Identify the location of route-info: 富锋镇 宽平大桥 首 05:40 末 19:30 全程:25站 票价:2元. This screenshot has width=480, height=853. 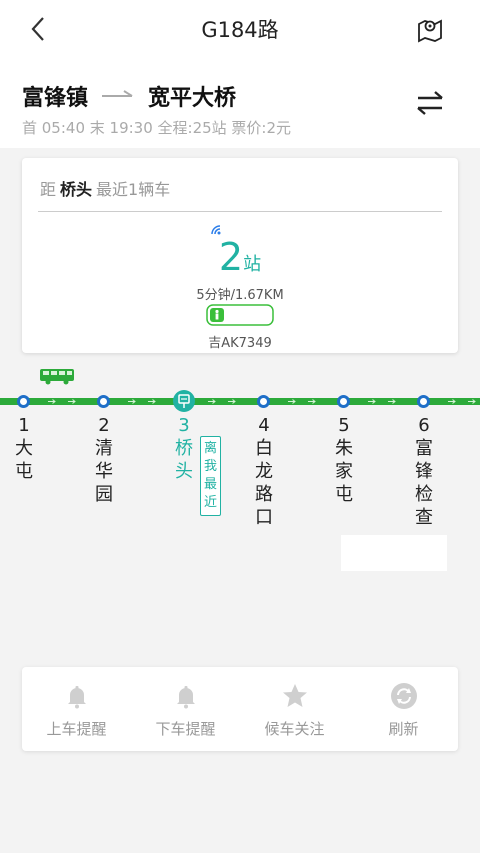
(240, 104).